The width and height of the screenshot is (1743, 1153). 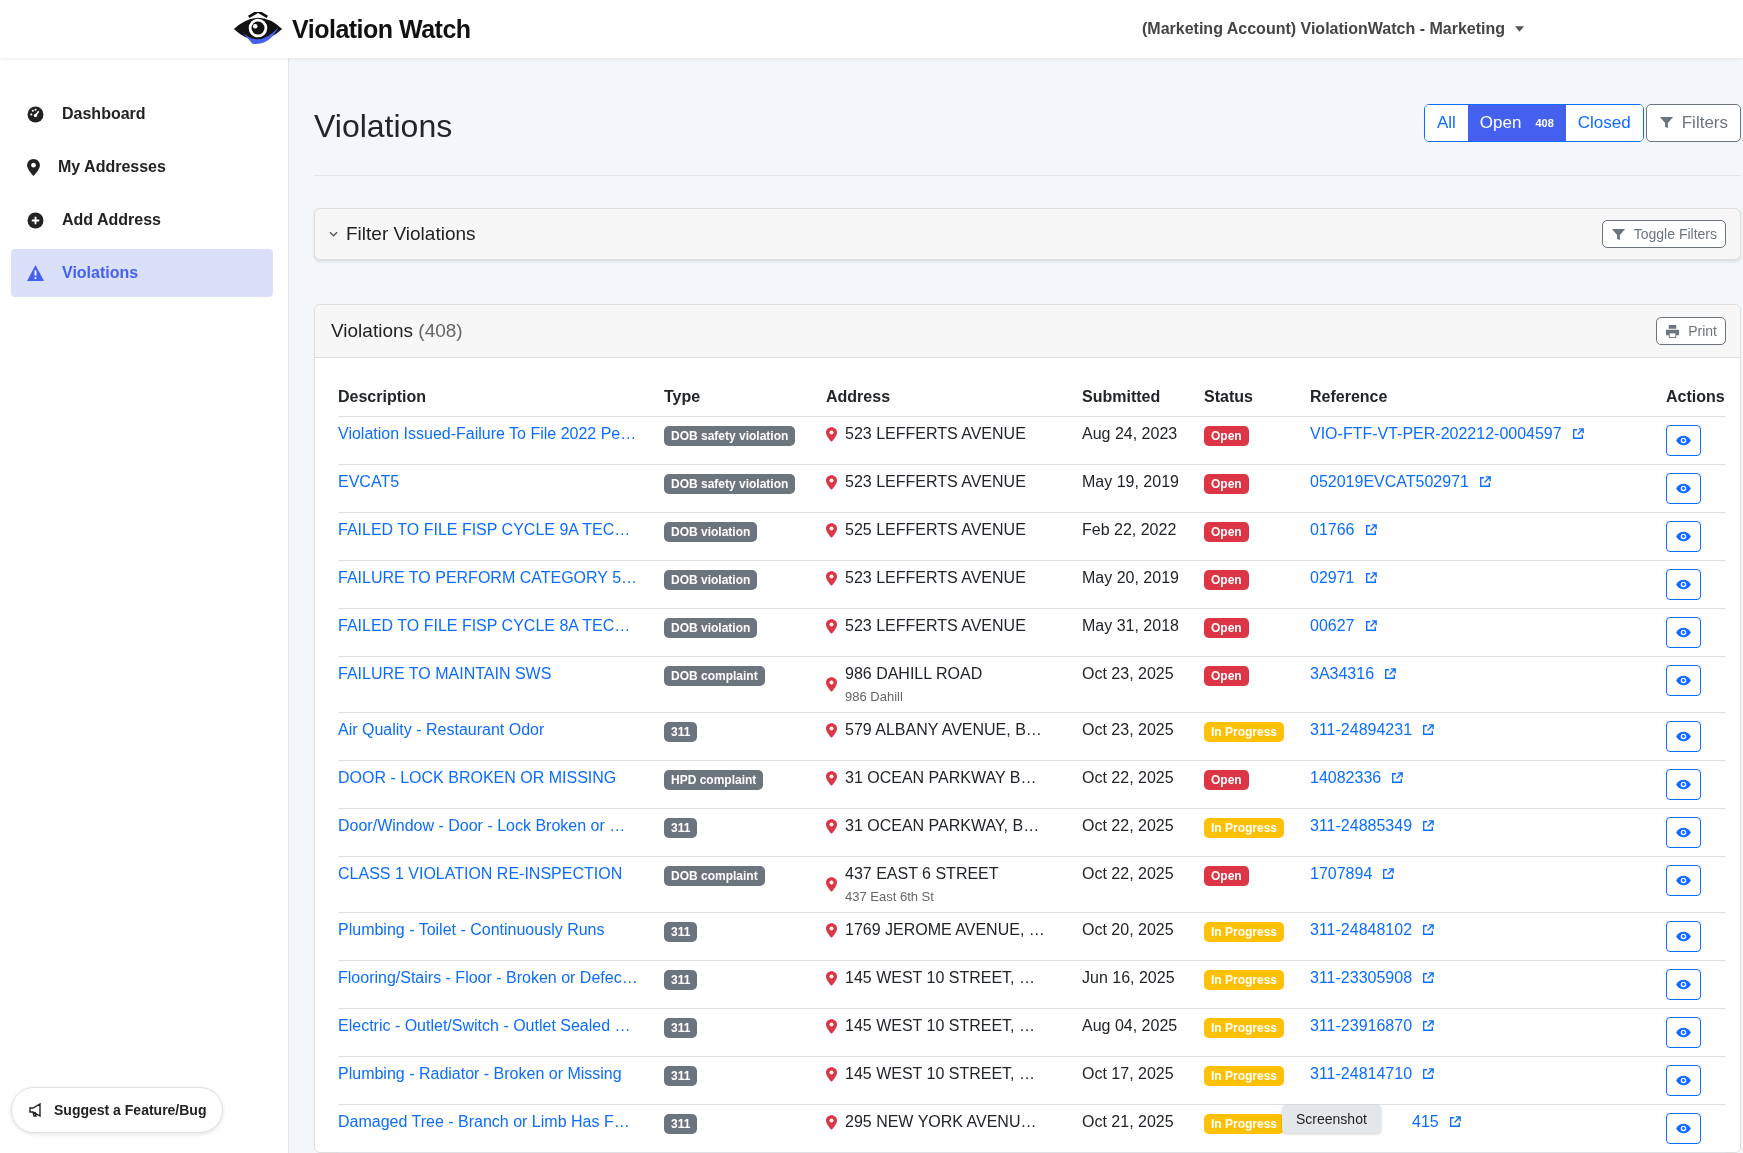 What do you see at coordinates (142, 114) in the screenshot?
I see `sidebar-item: Dashboard` at bounding box center [142, 114].